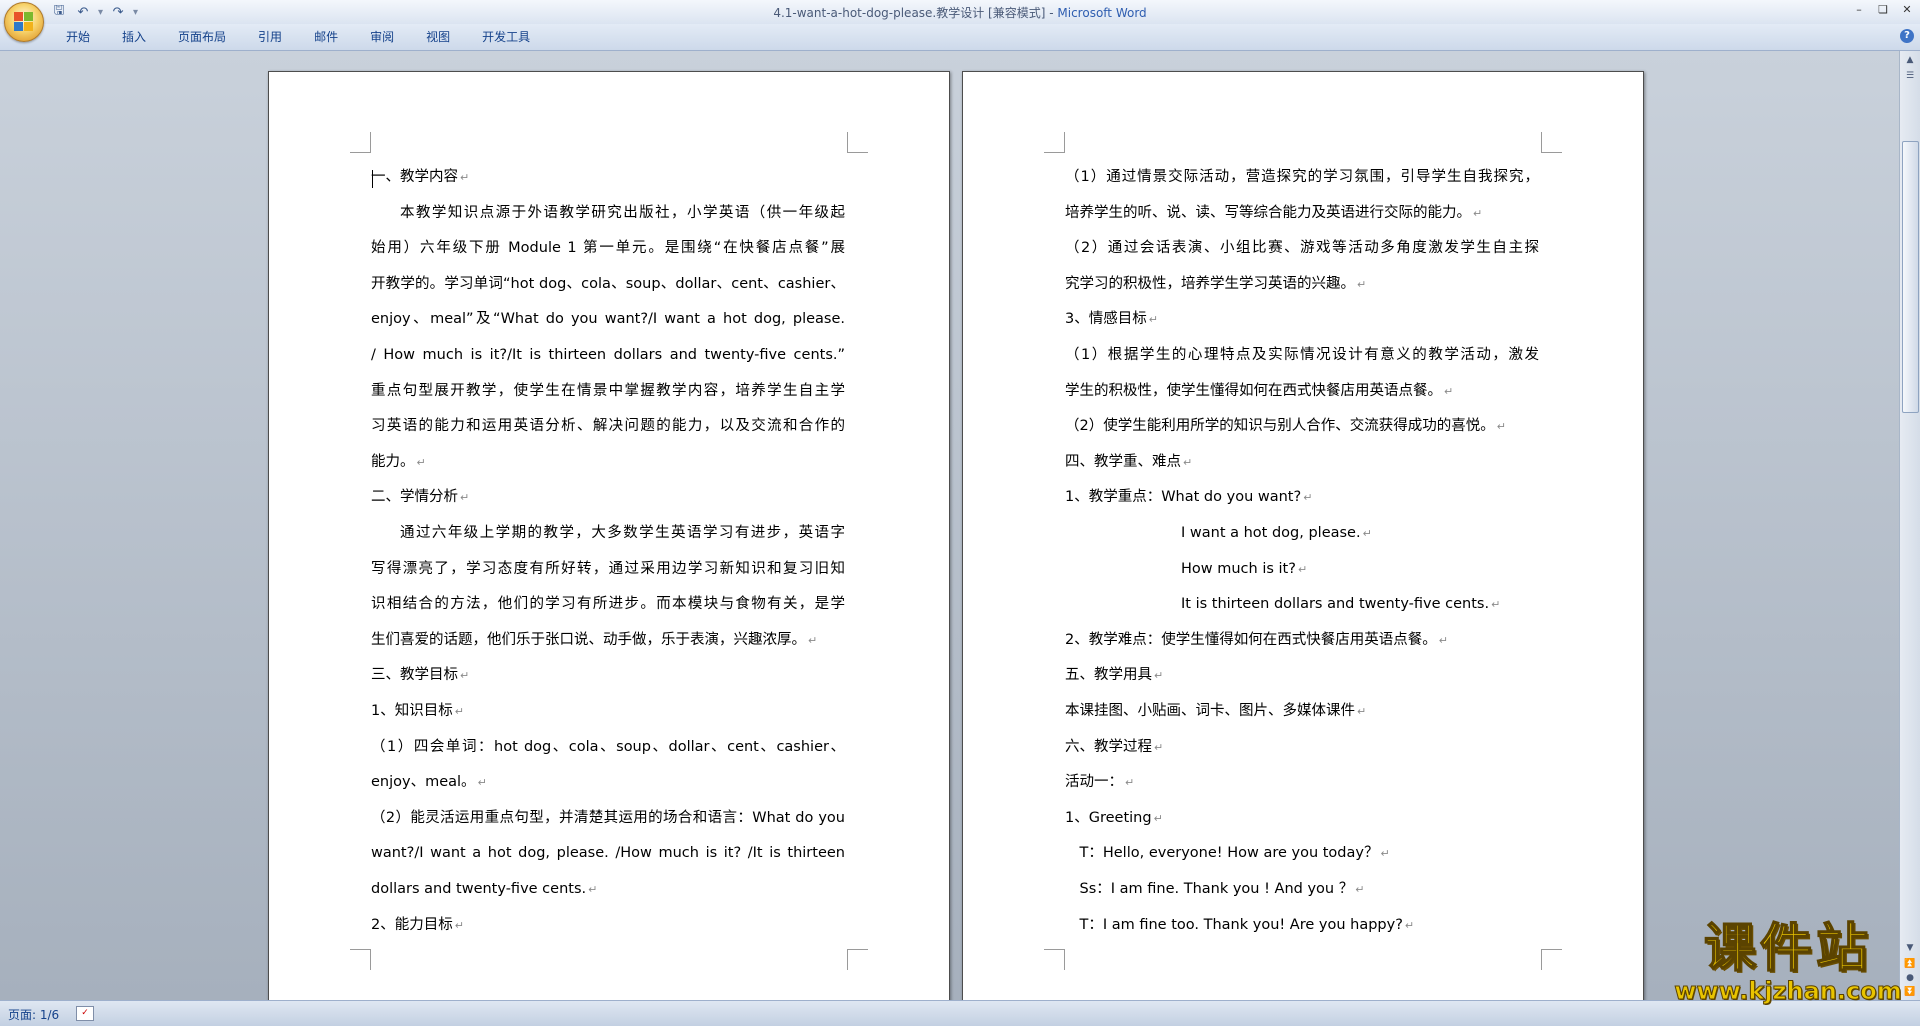 The height and width of the screenshot is (1026, 1920). Describe the element at coordinates (608, 248) in the screenshot. I see `document-line: 始用）六年级下册 Module 1 第一单元。是围绕“在快餐店点餐”展` at that location.